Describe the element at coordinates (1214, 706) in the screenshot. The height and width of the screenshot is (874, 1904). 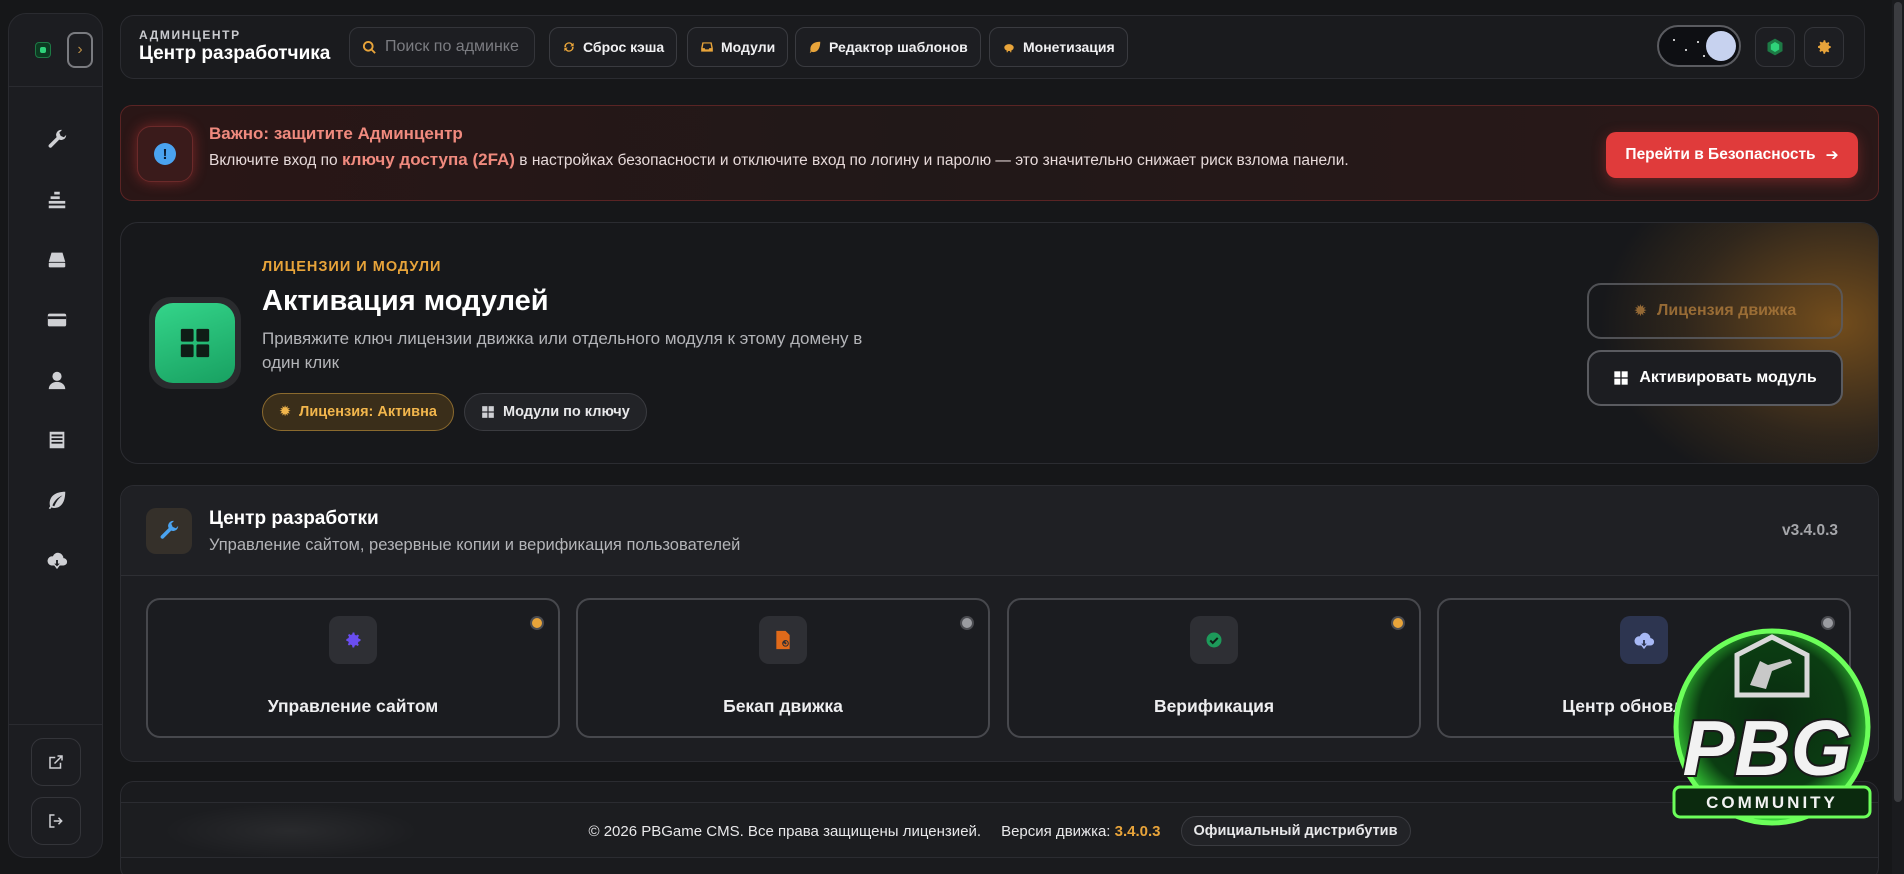
I see `tile-label: Верификация` at that location.